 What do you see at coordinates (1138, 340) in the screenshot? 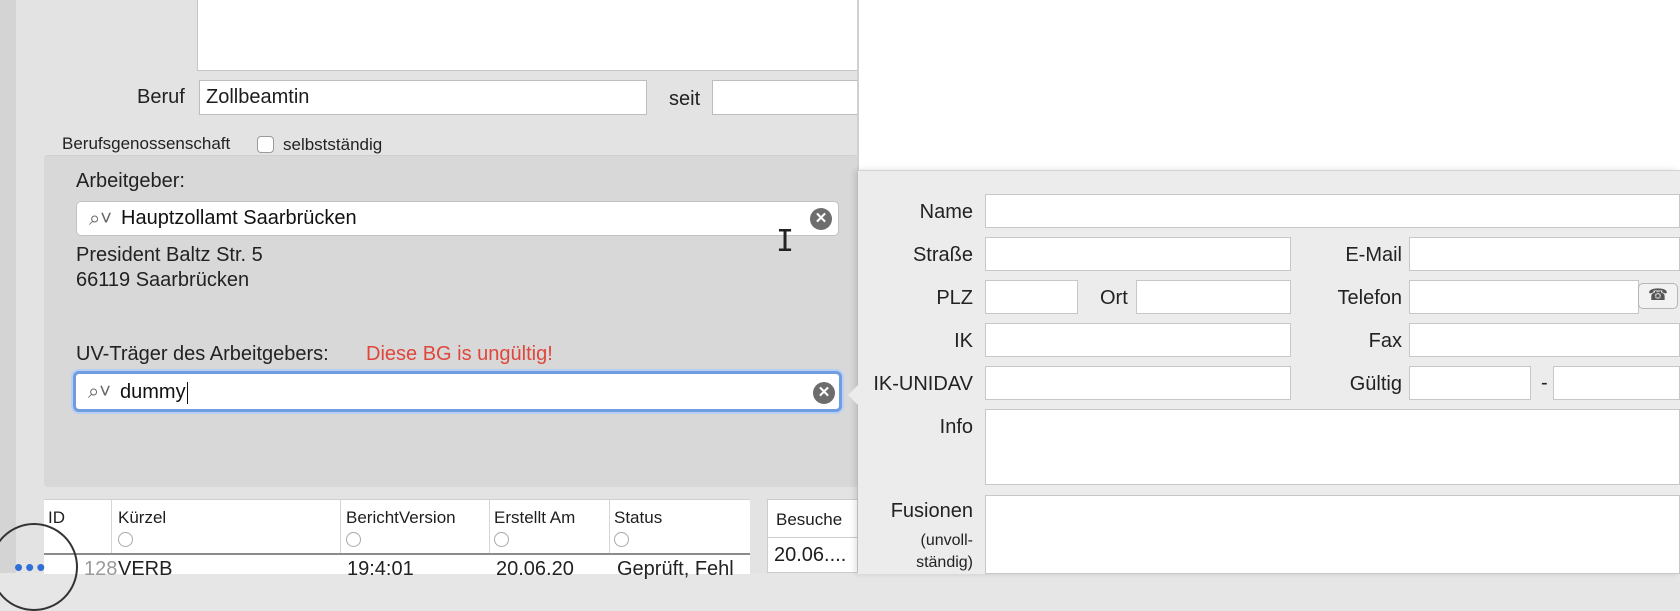
I see `ik-field` at bounding box center [1138, 340].